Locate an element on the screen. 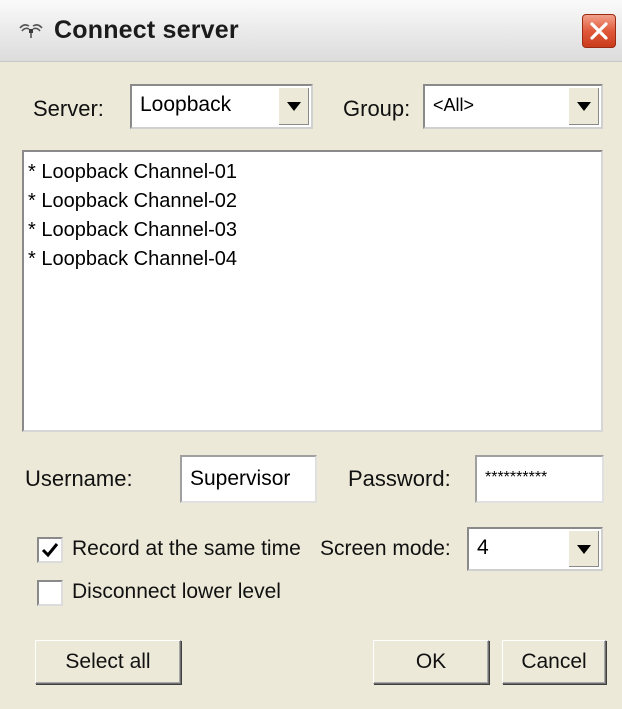  list-item: * Loopback Channel-03 is located at coordinates (314, 230).